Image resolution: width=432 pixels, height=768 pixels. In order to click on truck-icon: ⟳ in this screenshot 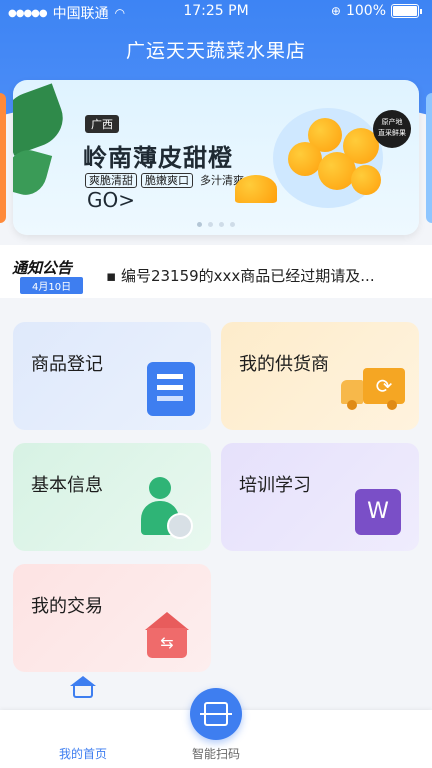, I will do `click(373, 389)`.